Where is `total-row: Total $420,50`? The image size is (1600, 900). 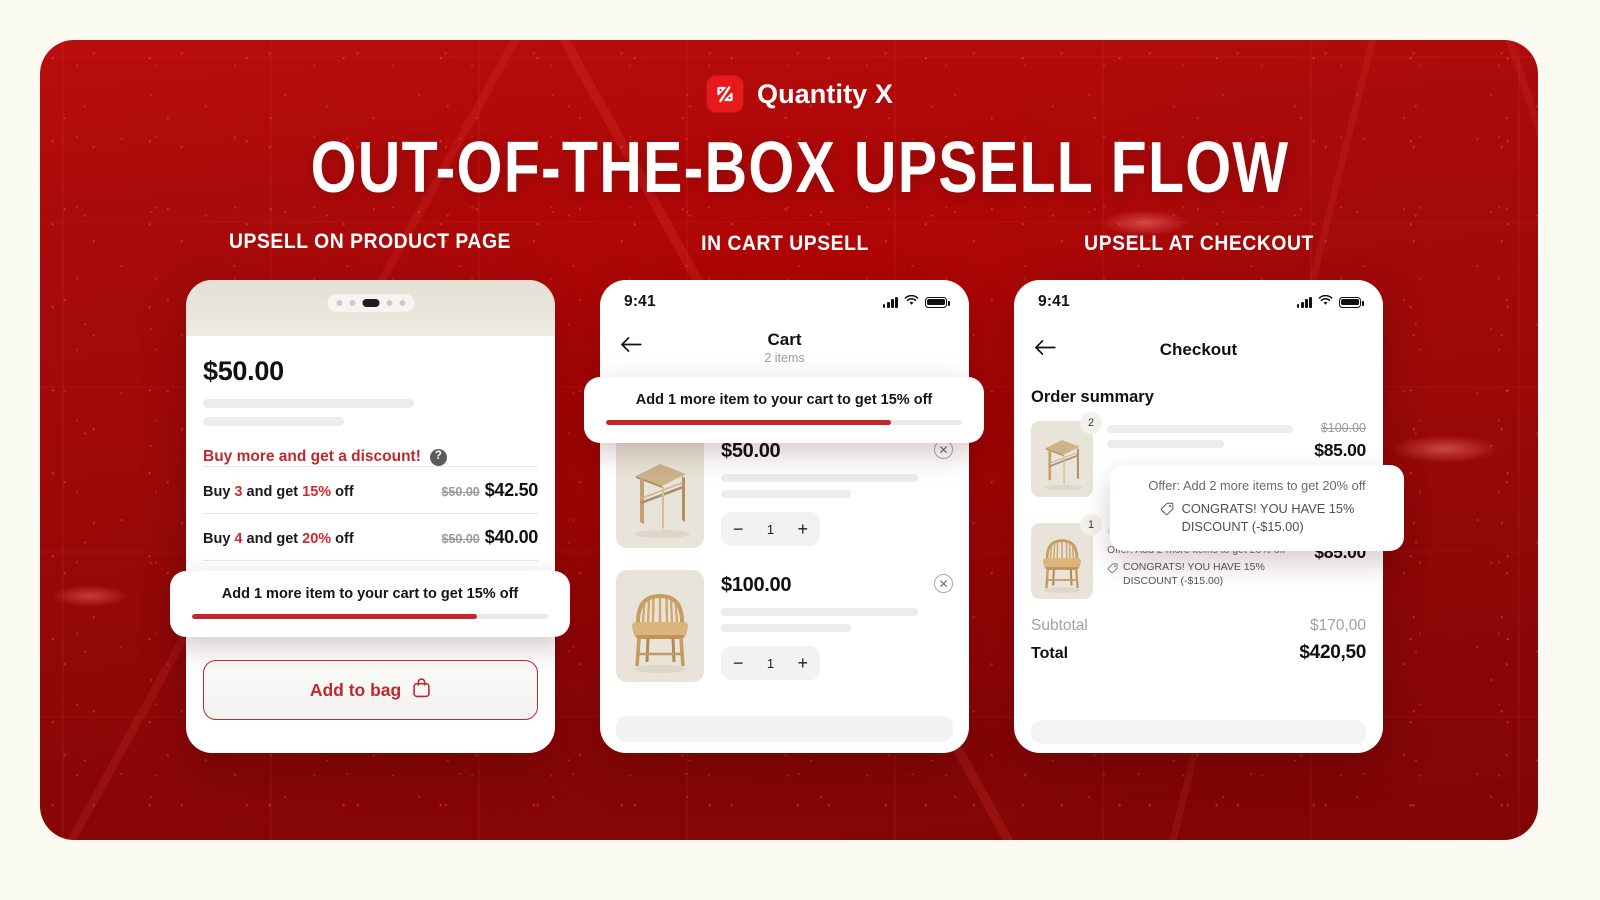
total-row: Total $420,50 is located at coordinates (1198, 653).